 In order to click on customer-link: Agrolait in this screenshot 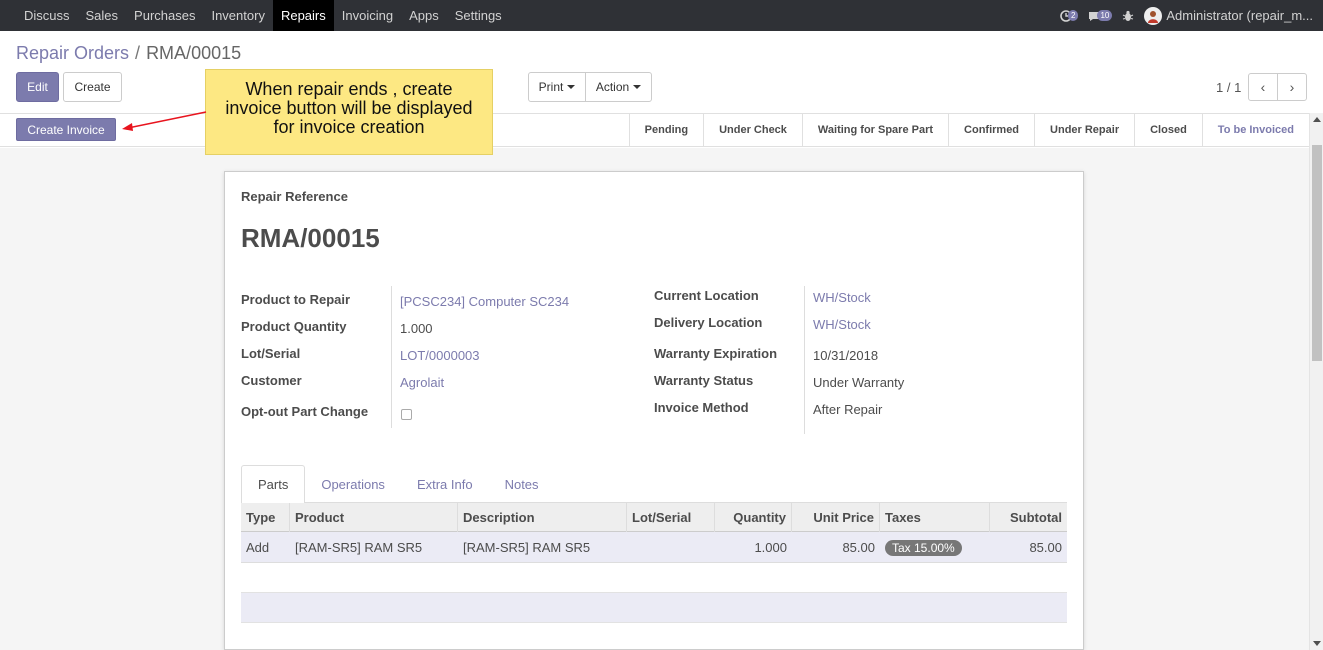, I will do `click(422, 382)`.